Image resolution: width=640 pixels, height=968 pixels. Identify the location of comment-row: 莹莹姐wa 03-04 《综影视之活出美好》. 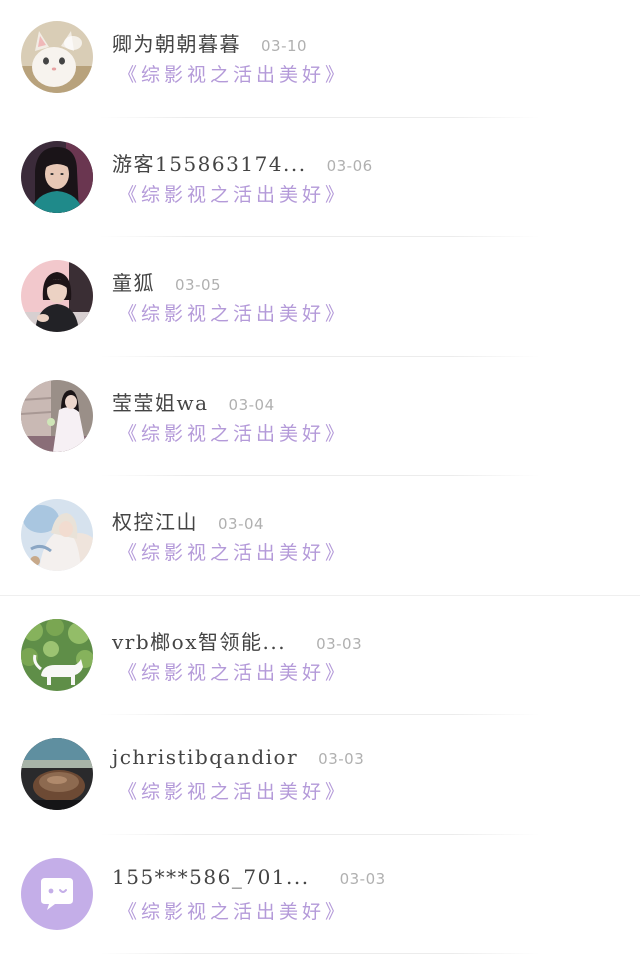
(320, 419).